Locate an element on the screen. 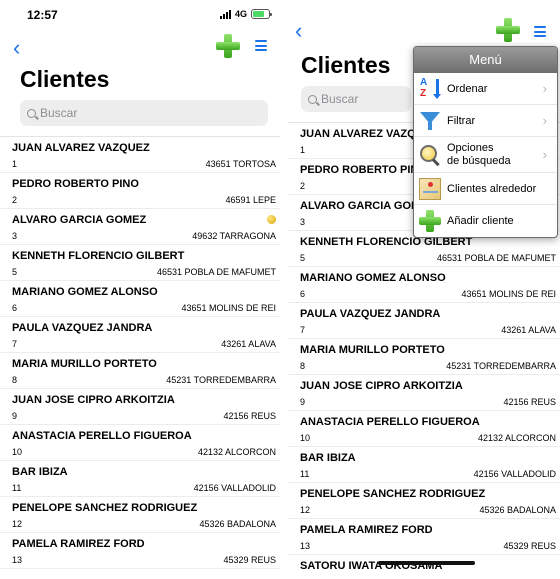 This screenshot has width=560, height=579. funnel-icon is located at coordinates (430, 121).